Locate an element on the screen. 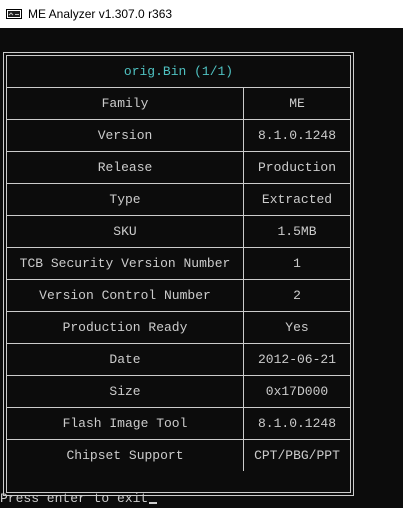 The height and width of the screenshot is (508, 403). exit-prompt: Press enter to exit is located at coordinates (79, 498).